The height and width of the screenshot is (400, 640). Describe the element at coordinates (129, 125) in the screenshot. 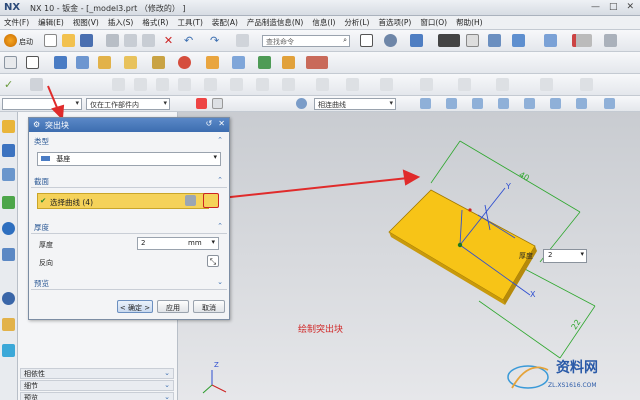

I see `dialog-title-bar: ⚙ 突出块 ↺ ✕` at that location.